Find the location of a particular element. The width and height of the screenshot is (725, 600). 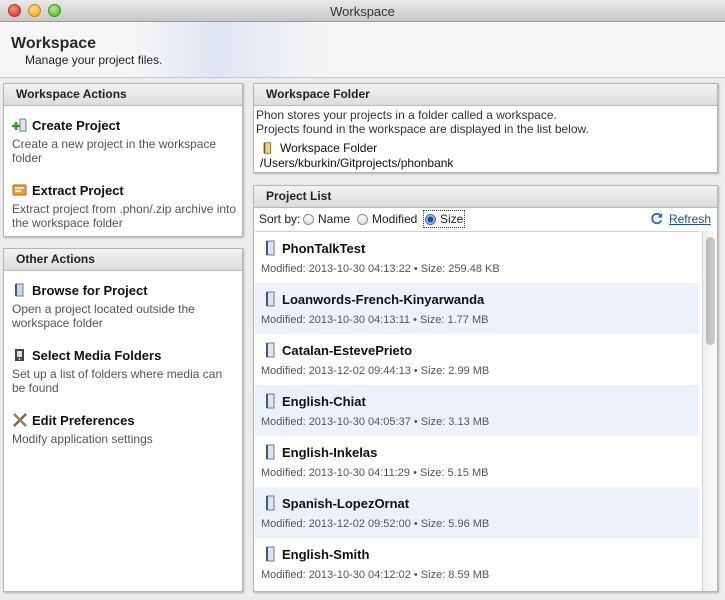

browse-project-label: Browse for Project is located at coordinates (90, 290).